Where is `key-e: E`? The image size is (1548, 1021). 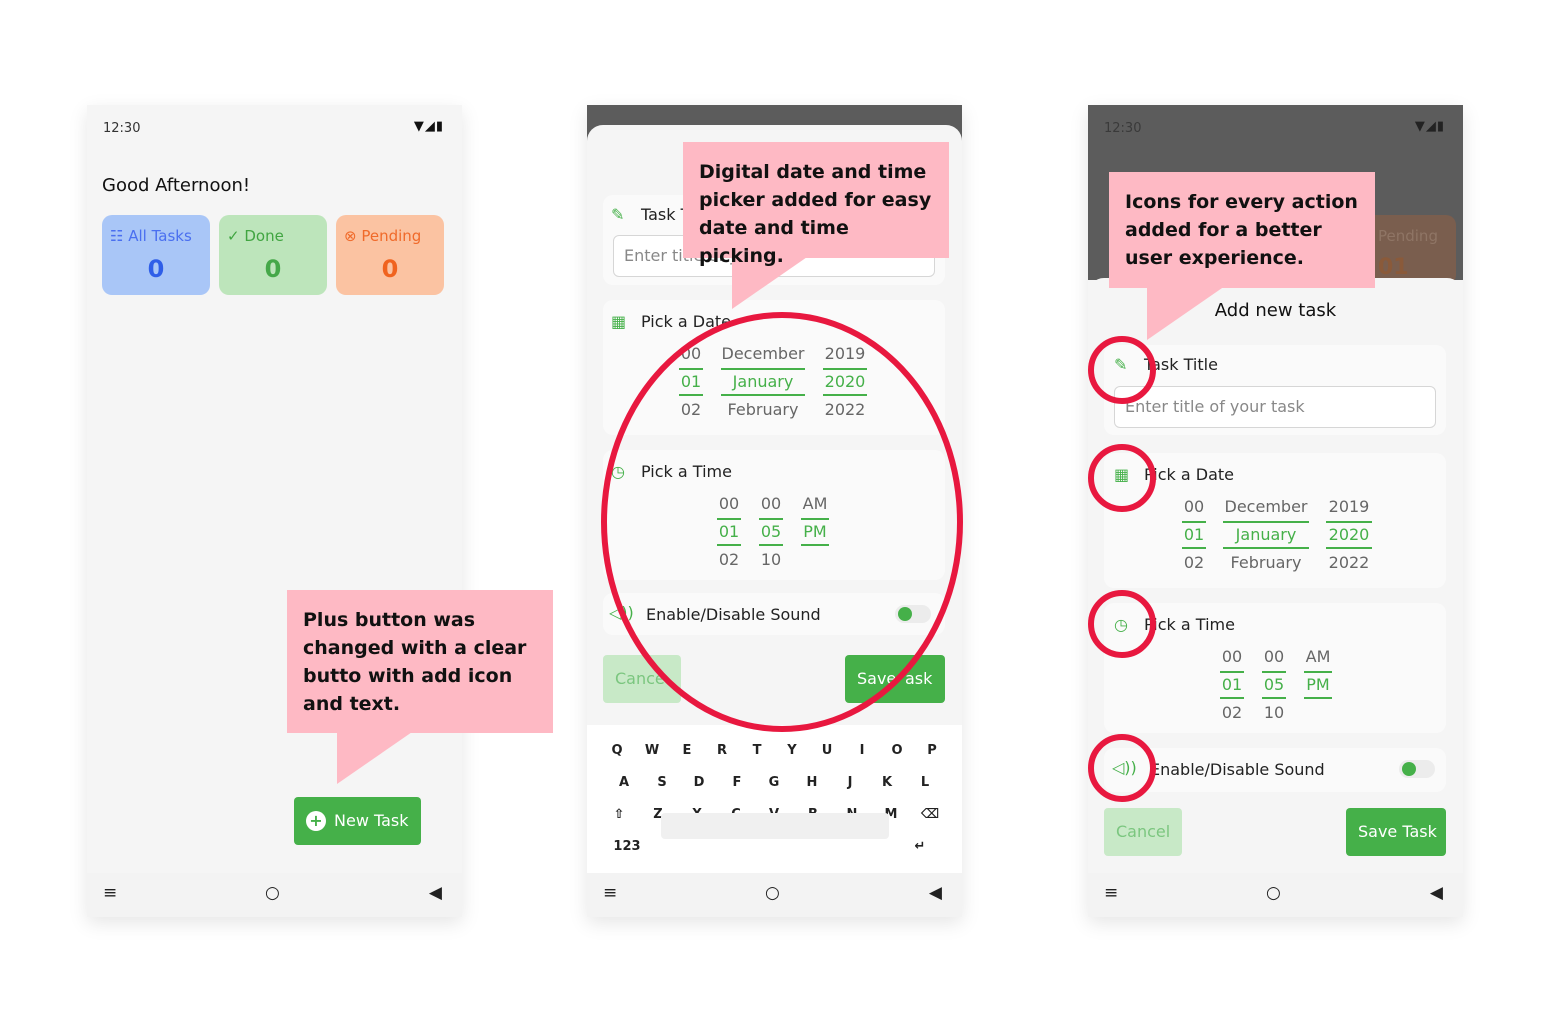
key-e: E is located at coordinates (687, 751).